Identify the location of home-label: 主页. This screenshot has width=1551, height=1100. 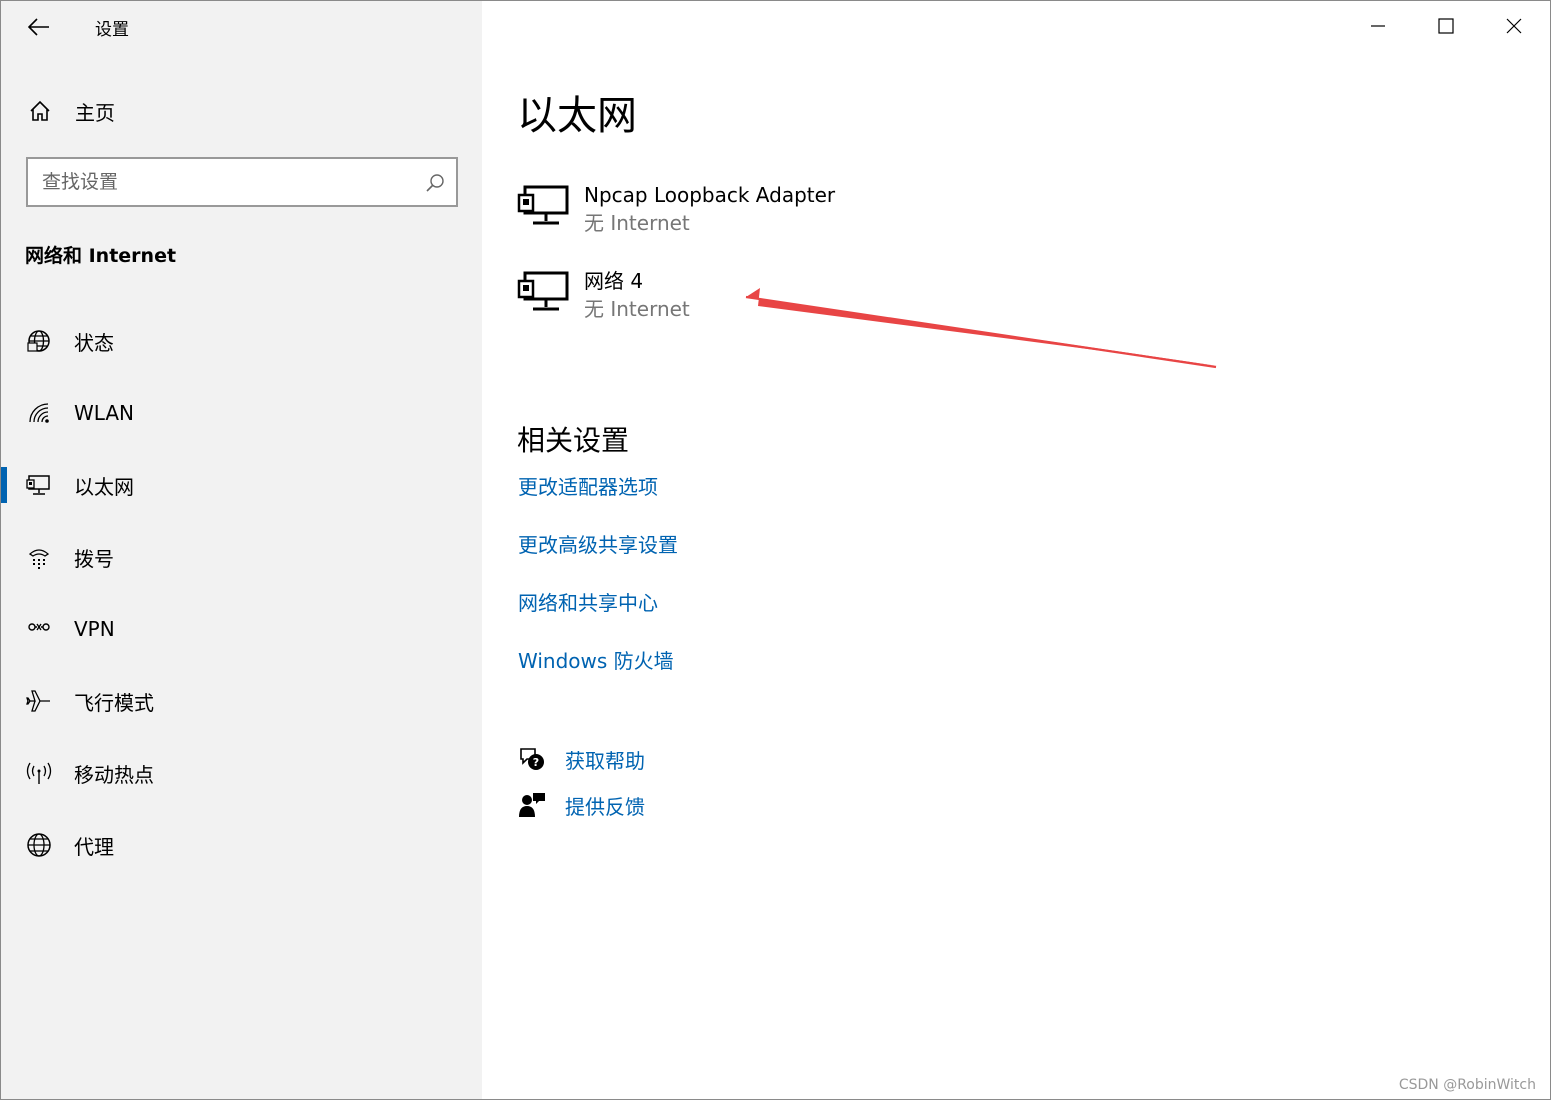
(95, 112).